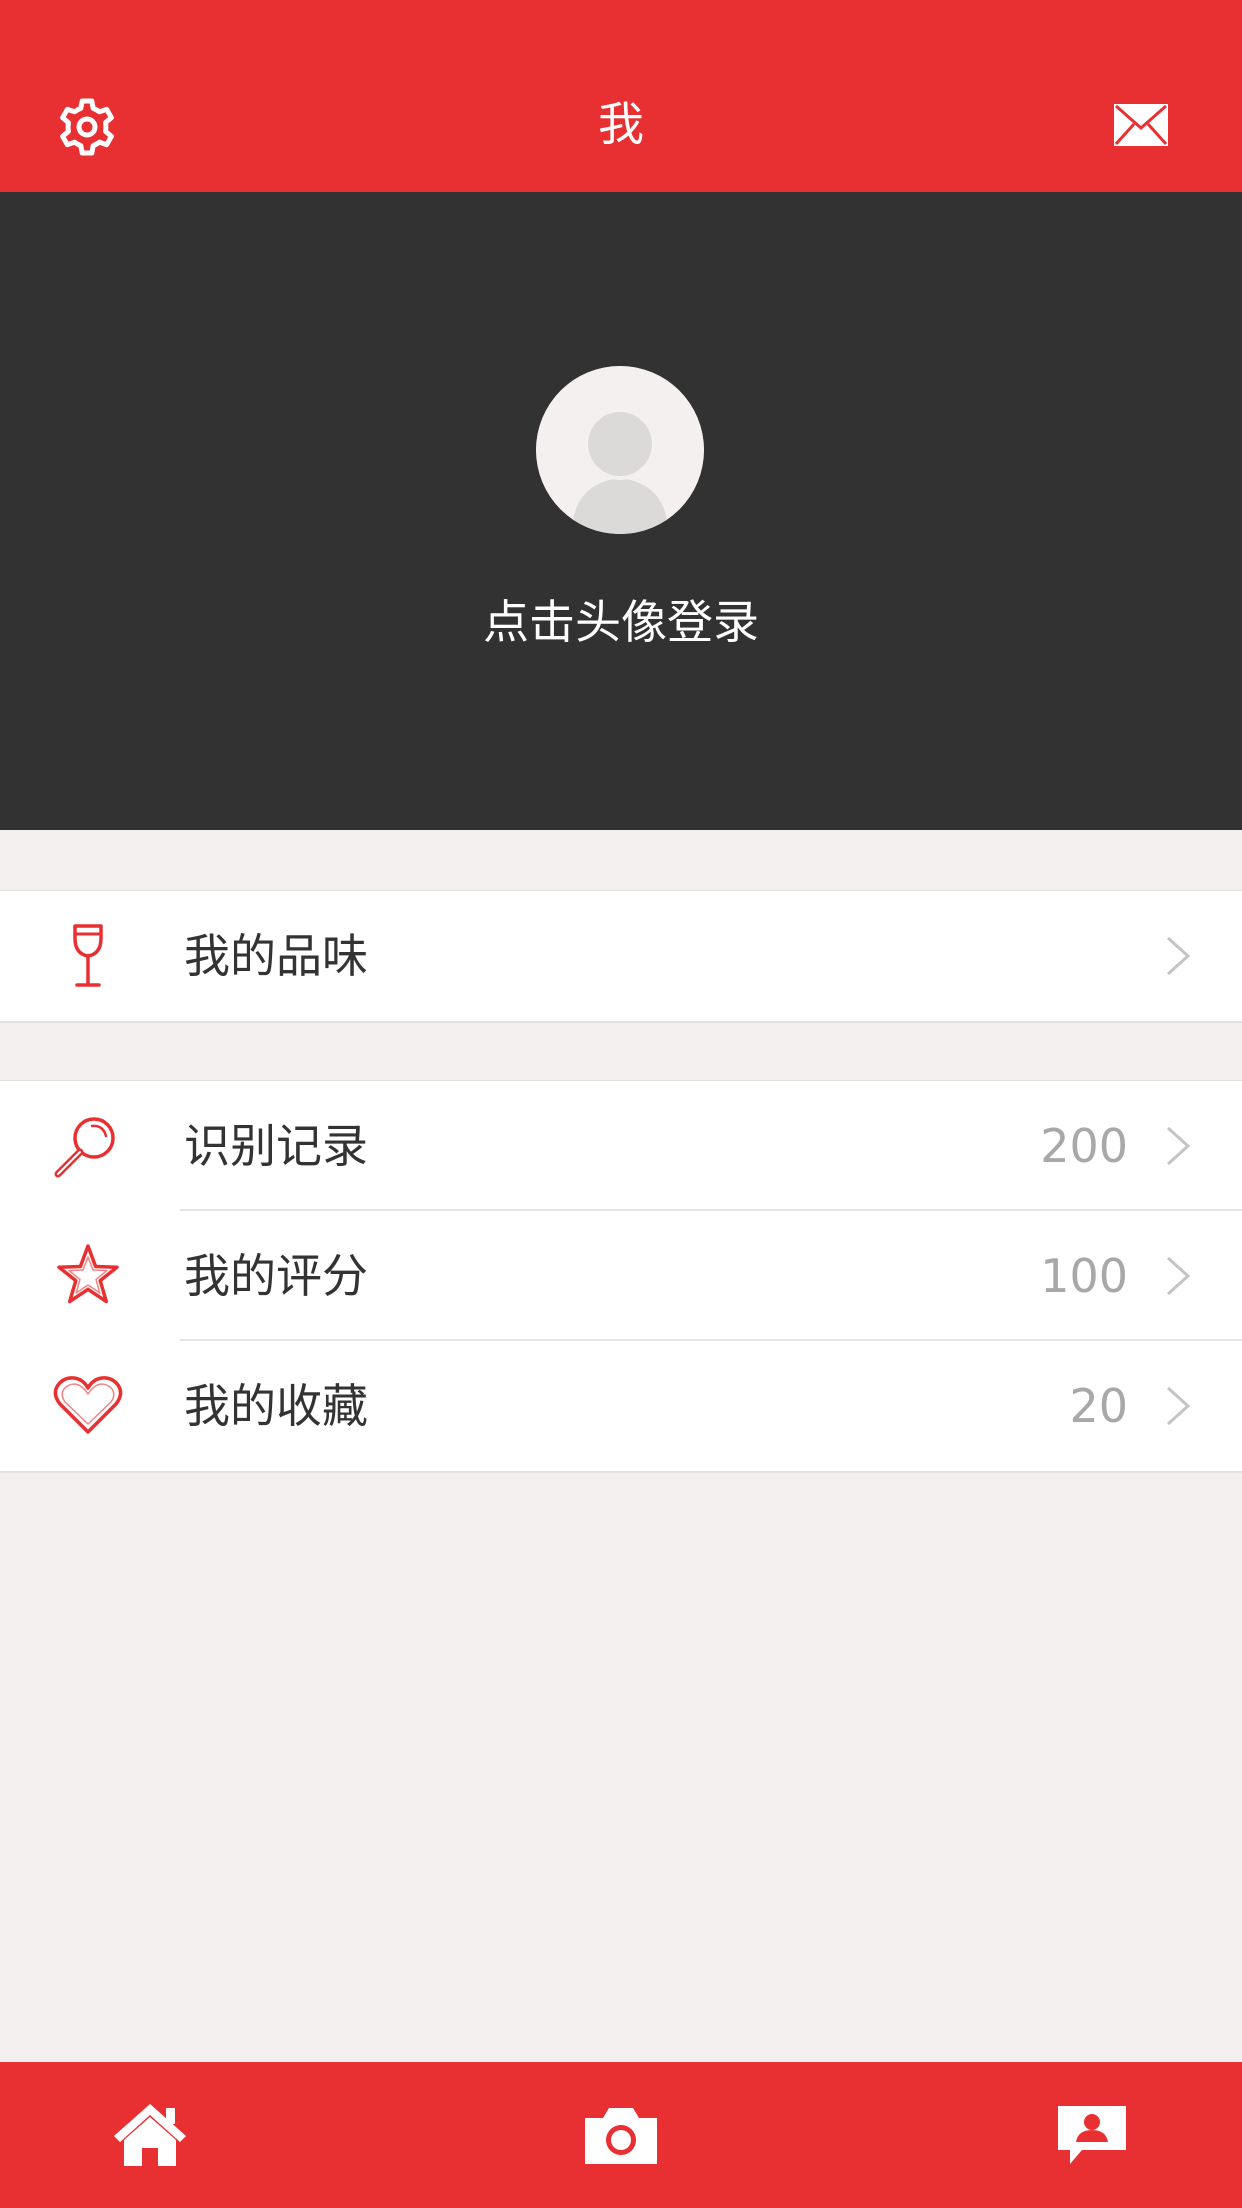  Describe the element at coordinates (88, 1274) in the screenshot. I see `star-icon` at that location.